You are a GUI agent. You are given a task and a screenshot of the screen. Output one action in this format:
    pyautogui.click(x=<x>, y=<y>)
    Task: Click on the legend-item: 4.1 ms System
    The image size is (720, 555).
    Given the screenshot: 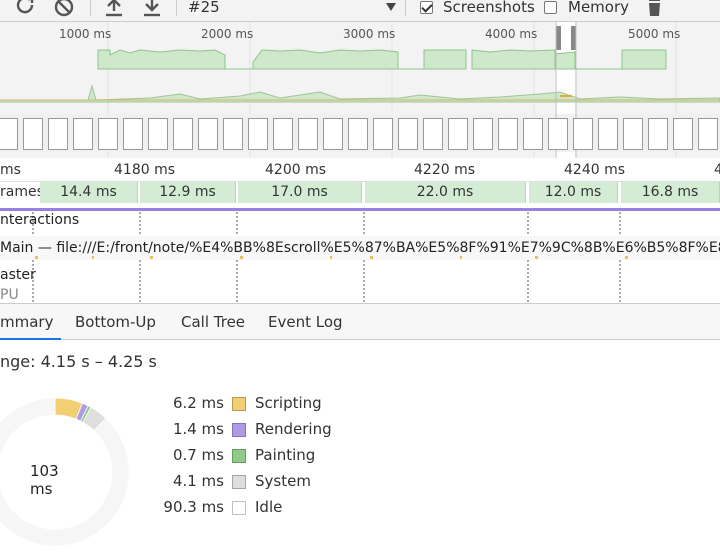 What is the action you would take?
    pyautogui.click(x=290, y=483)
    